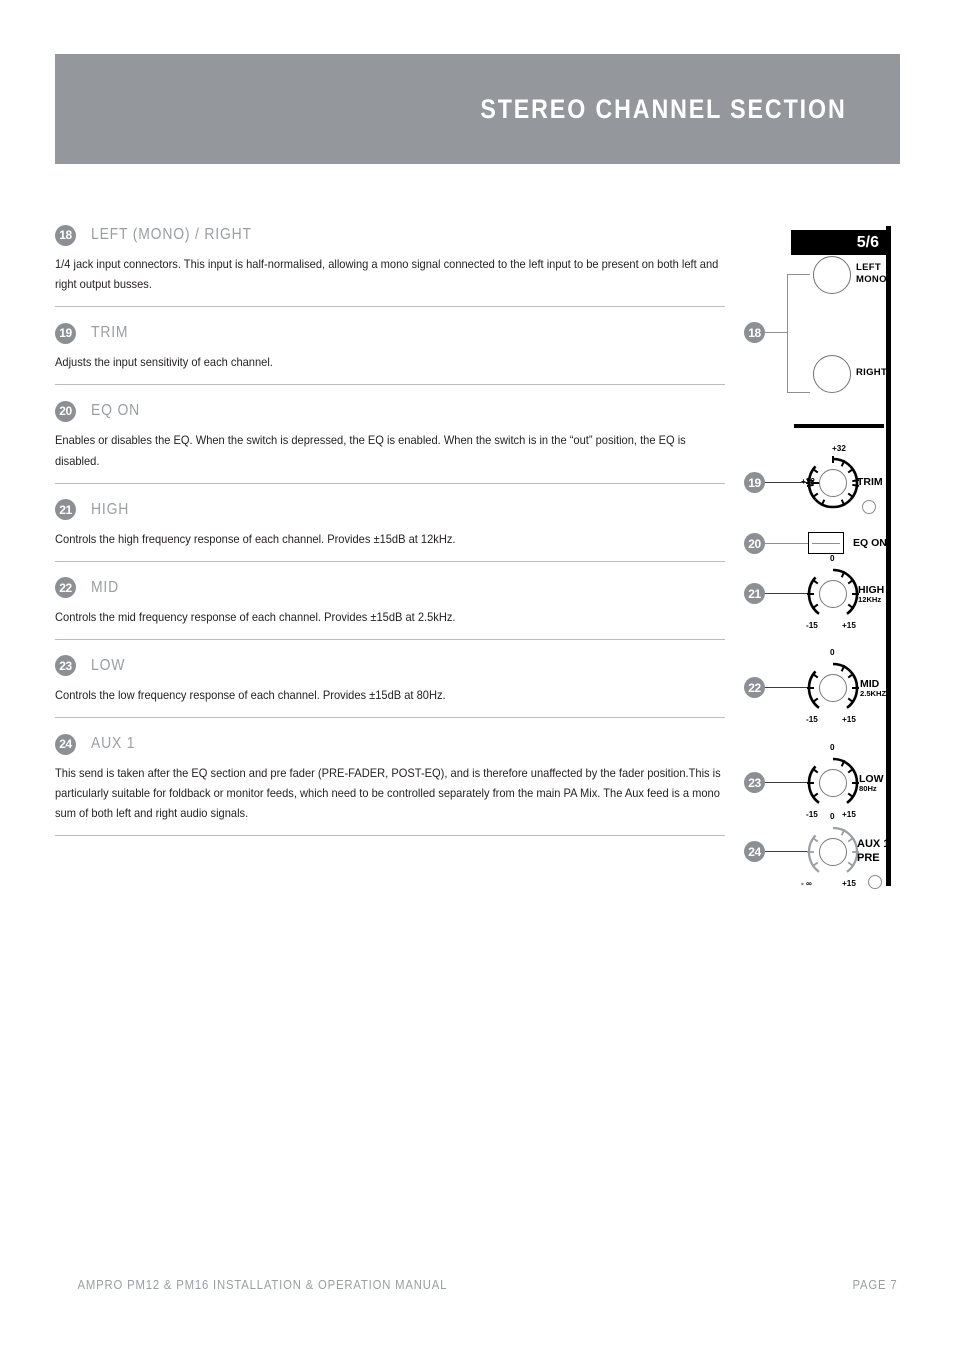 This screenshot has height=1350, width=954. Describe the element at coordinates (806, 883) in the screenshot. I see `aux1-min-label: - ∞` at that location.